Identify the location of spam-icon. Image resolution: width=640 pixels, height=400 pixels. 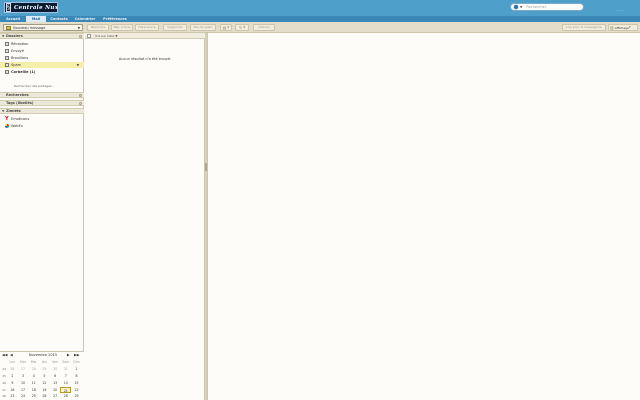
(7, 65).